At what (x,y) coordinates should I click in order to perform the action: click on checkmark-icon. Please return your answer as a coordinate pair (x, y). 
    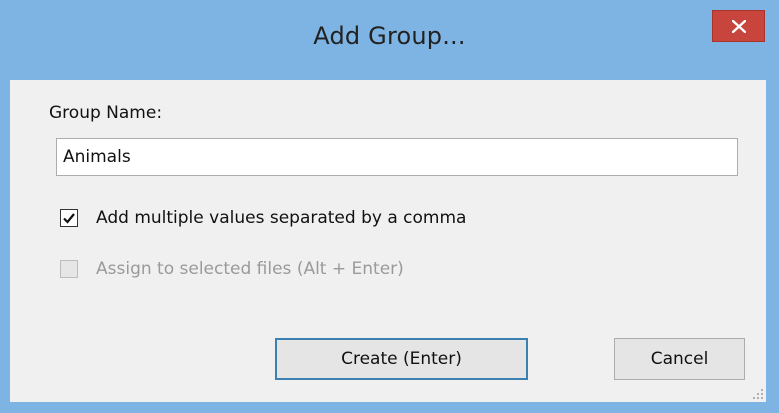
    Looking at the image, I should click on (69, 218).